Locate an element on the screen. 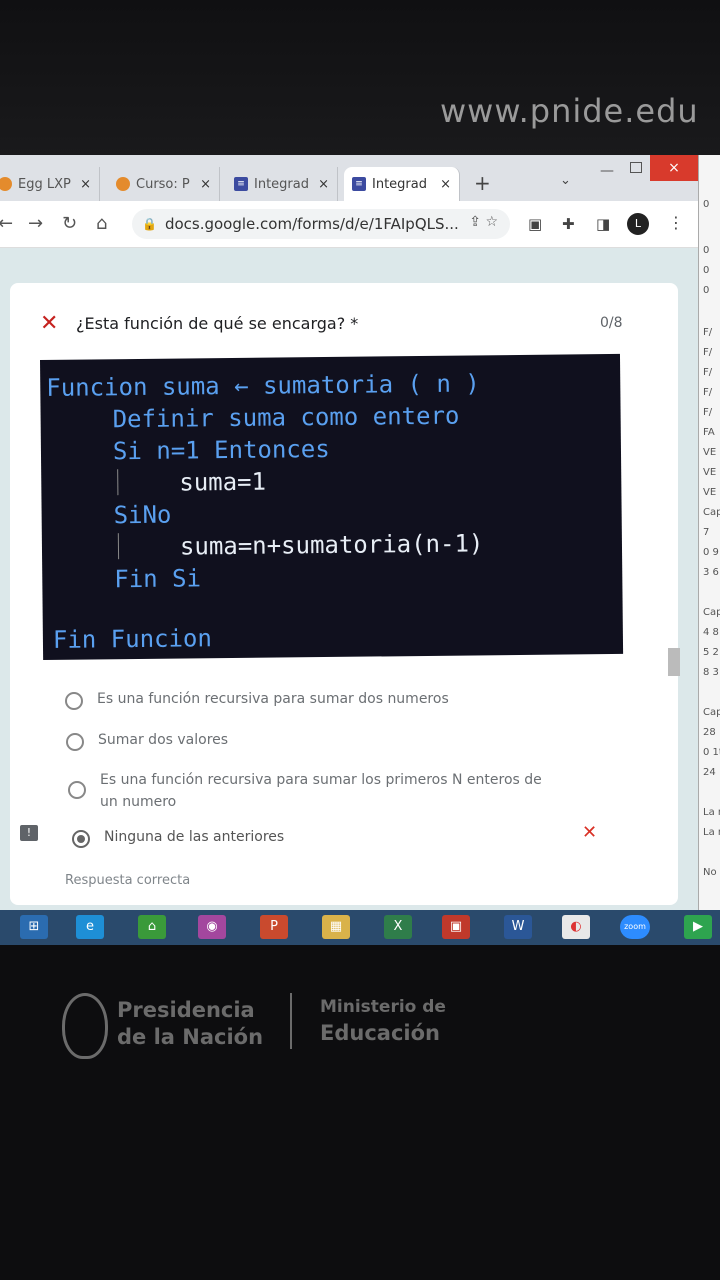 Image resolution: width=720 pixels, height=1280 pixels. tab-search-chevron-icon: ⌄ is located at coordinates (565, 180).